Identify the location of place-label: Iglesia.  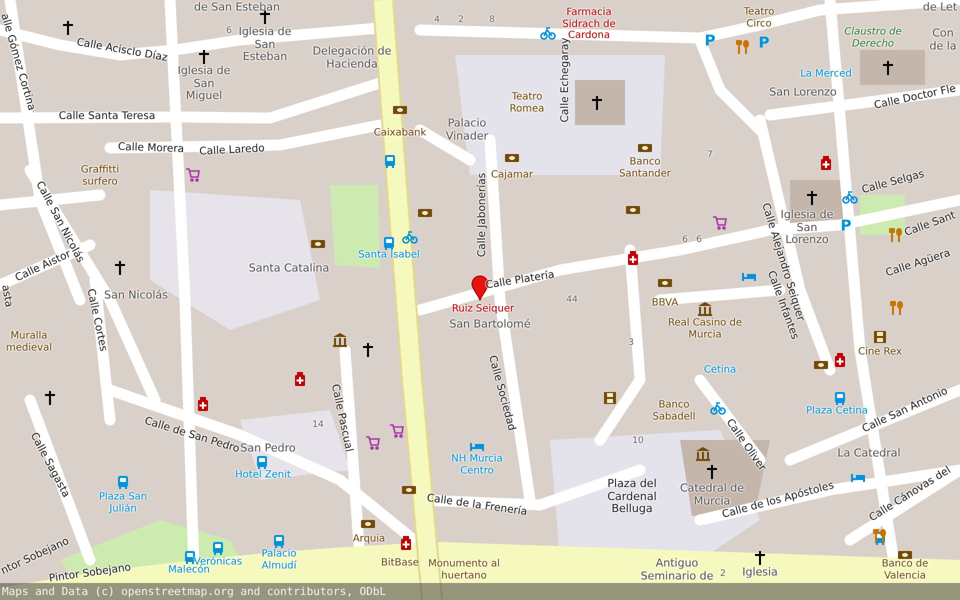
(760, 573).